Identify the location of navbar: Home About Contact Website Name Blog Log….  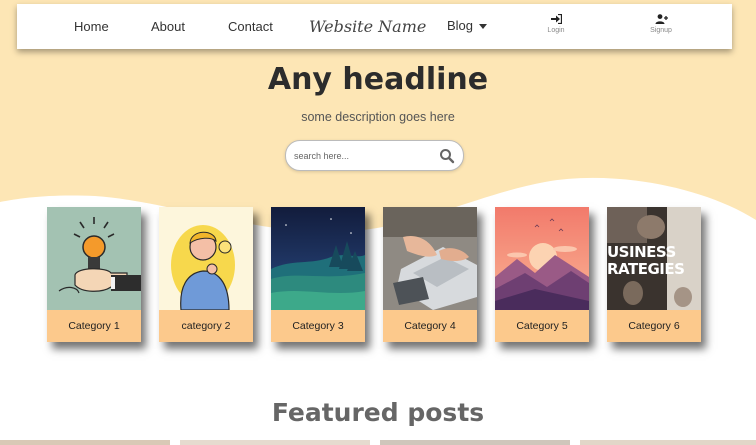
(374, 26).